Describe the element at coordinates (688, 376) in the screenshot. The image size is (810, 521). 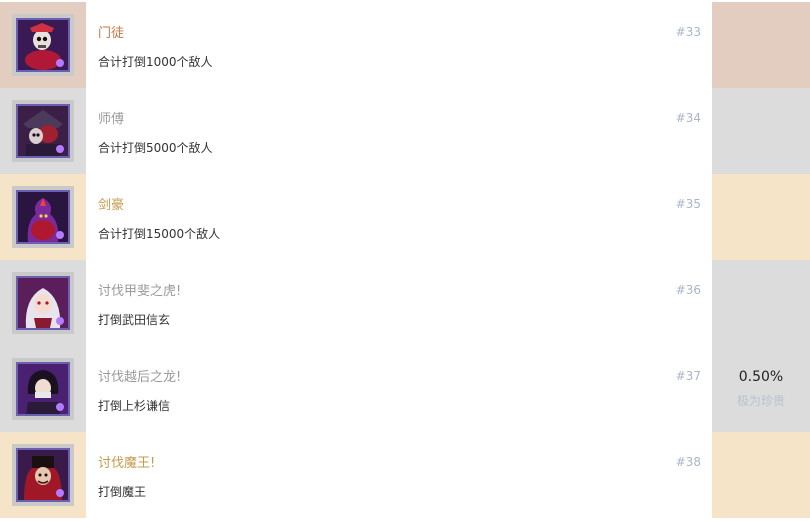
I see `achievement-number: #37` at that location.